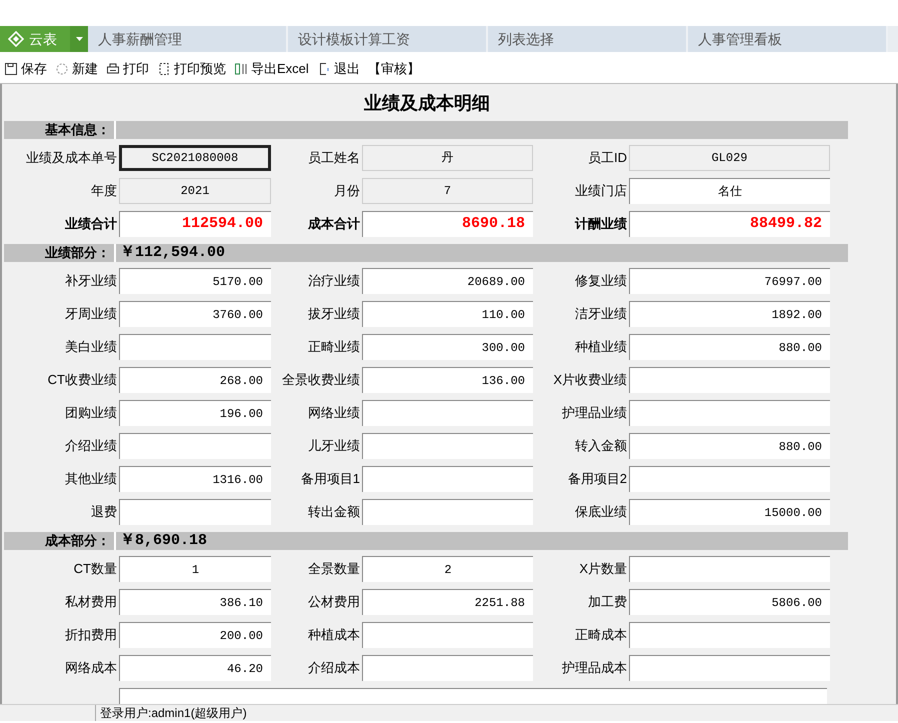 This screenshot has height=723, width=898. I want to click on input-field: 196.00, so click(195, 413).